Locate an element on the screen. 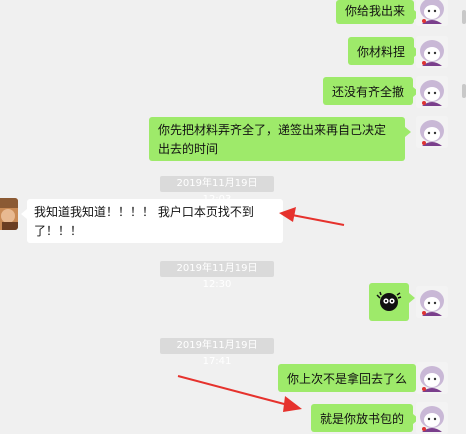  timestamp: 2019年11月19日 12:30 is located at coordinates (217, 275).